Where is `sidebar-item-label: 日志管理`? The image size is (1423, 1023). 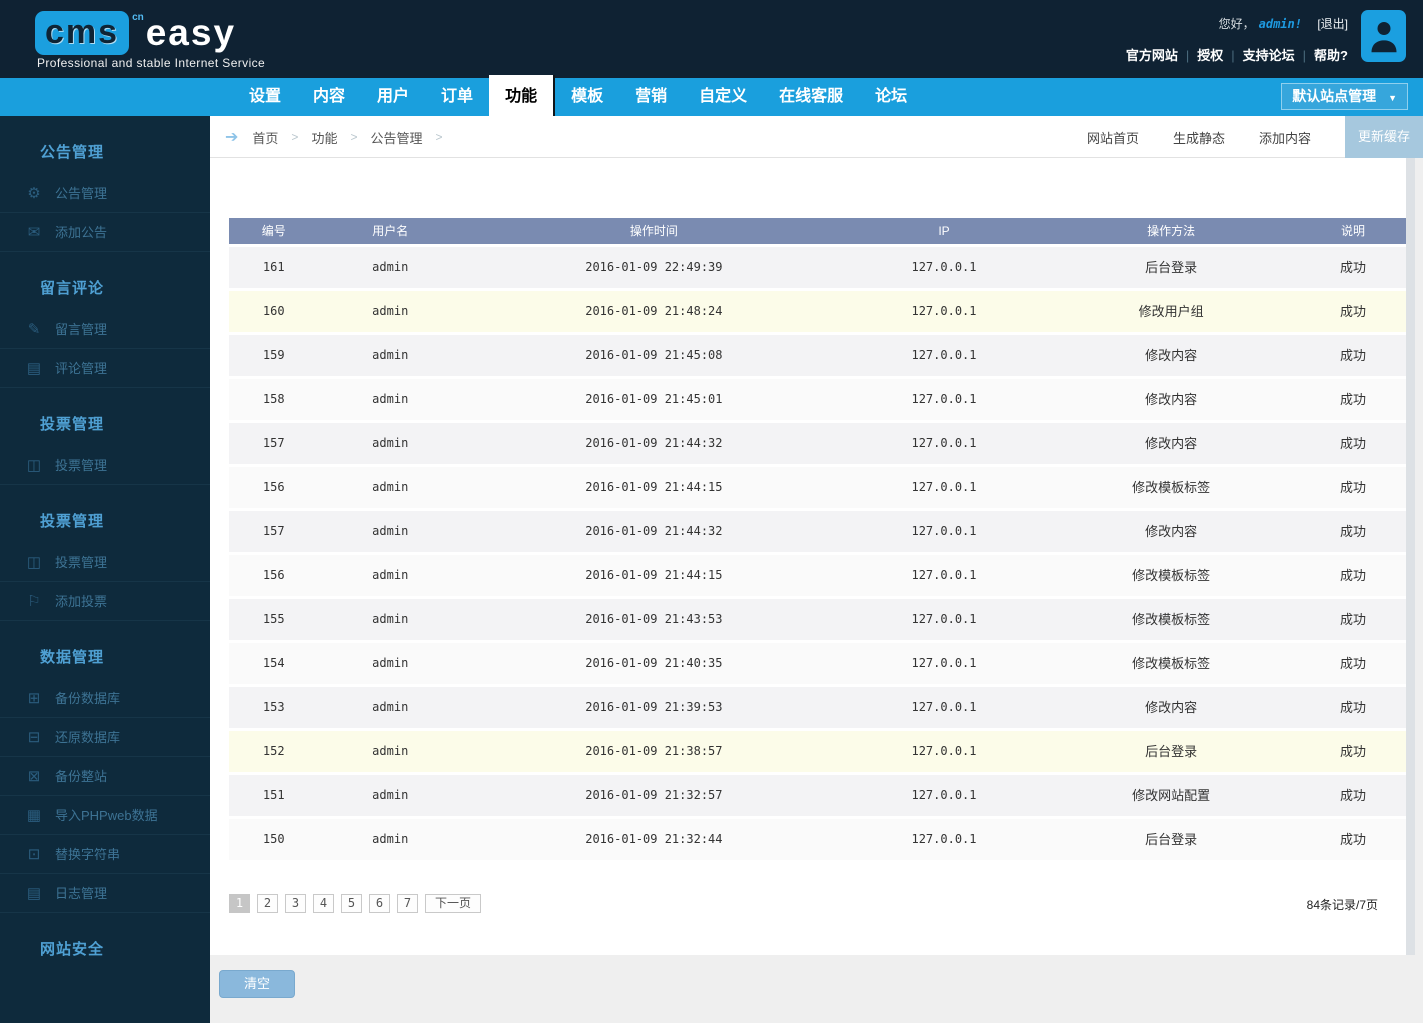
sidebar-item-label: 日志管理 is located at coordinates (81, 893).